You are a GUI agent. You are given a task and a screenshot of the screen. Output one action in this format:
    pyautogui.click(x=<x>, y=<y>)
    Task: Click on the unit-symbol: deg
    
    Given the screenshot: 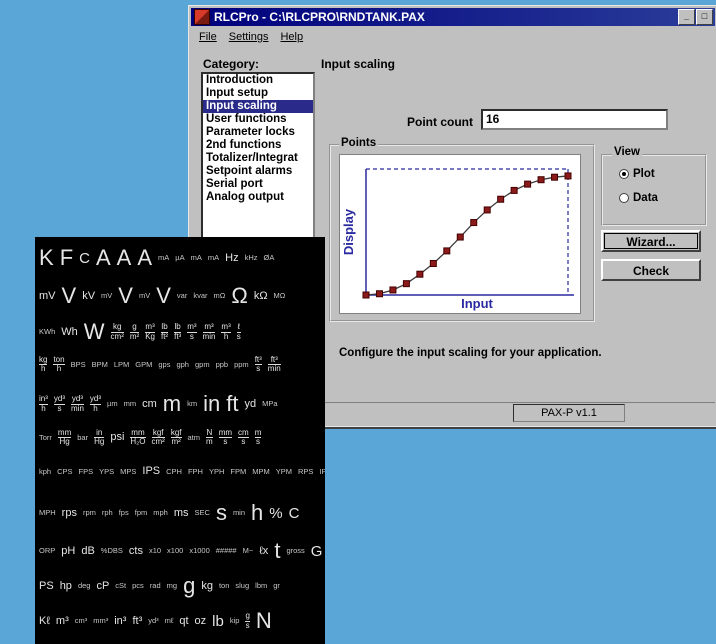 What is the action you would take?
    pyautogui.click(x=84, y=586)
    